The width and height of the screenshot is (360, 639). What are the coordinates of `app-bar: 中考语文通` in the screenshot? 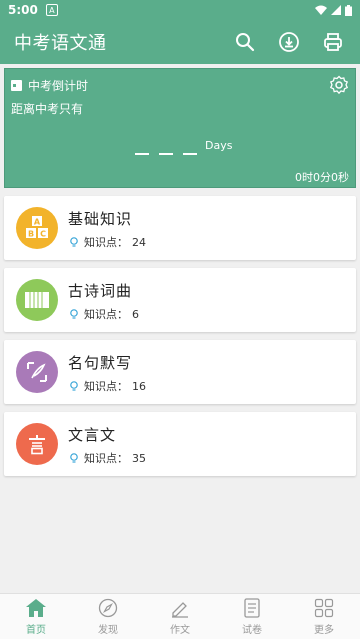 It's located at (180, 42).